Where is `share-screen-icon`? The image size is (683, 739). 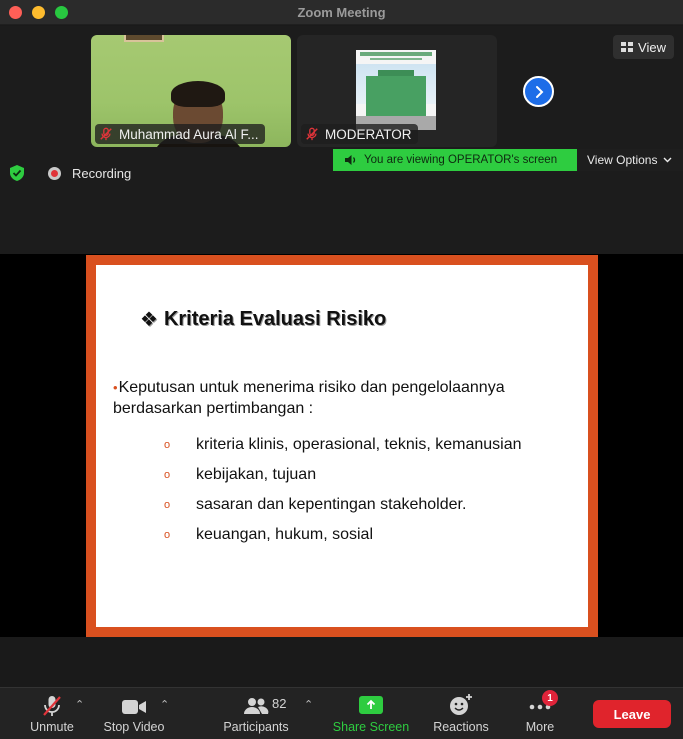
share-screen-icon is located at coordinates (371, 705).